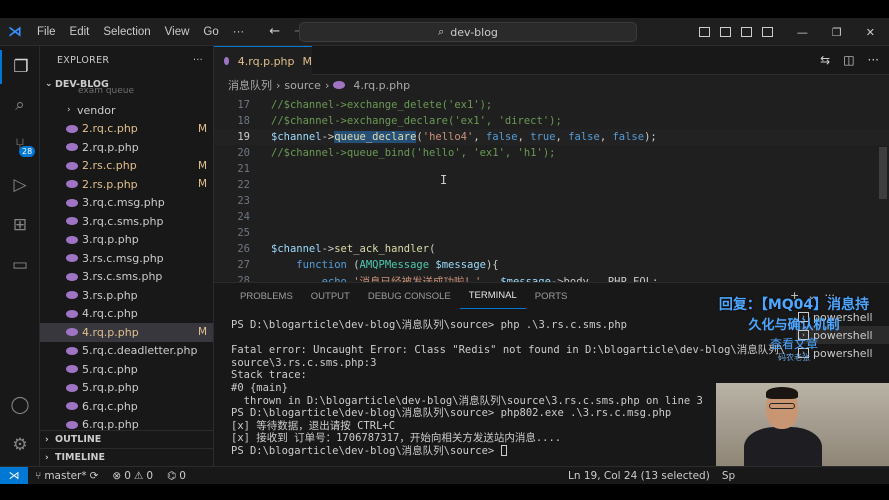 The width and height of the screenshot is (889, 500). What do you see at coordinates (20, 225) in the screenshot?
I see `extensions-icon: ⊞` at bounding box center [20, 225].